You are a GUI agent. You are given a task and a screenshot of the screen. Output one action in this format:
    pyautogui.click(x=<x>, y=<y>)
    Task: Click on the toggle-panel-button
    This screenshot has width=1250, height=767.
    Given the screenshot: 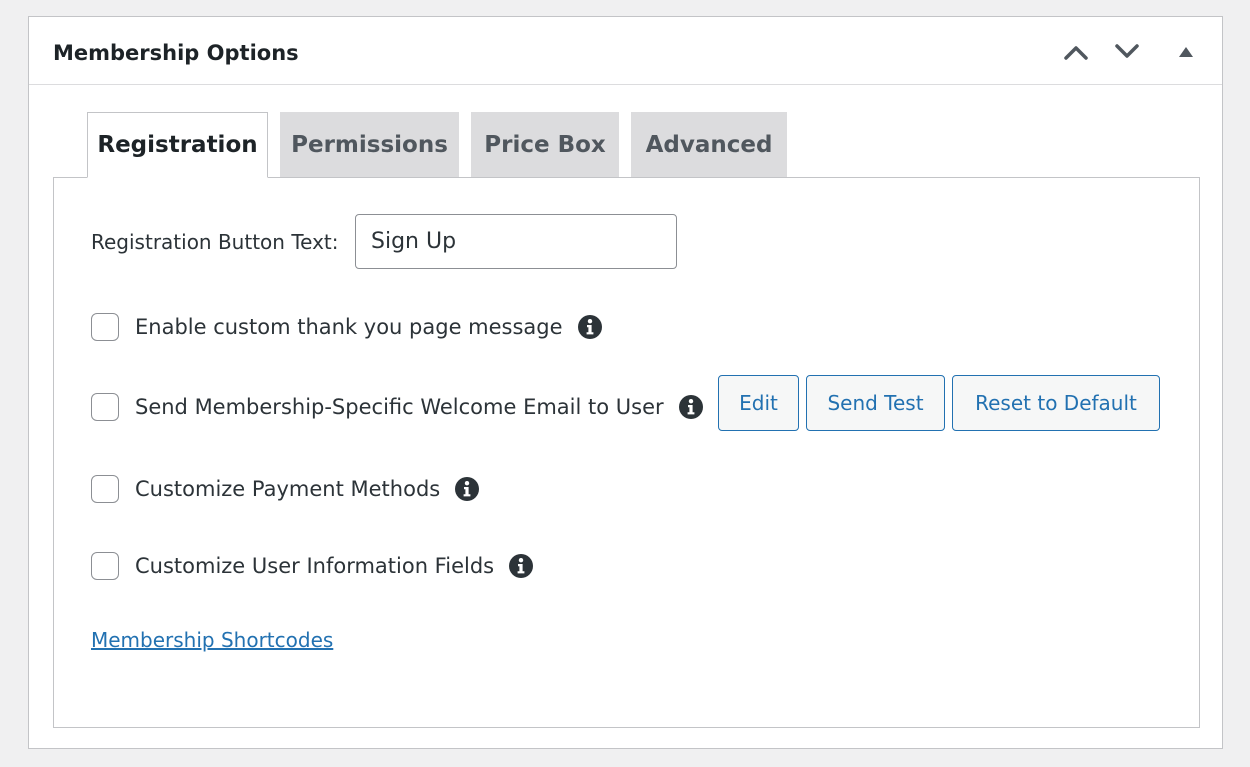 What is the action you would take?
    pyautogui.click(x=1186, y=52)
    